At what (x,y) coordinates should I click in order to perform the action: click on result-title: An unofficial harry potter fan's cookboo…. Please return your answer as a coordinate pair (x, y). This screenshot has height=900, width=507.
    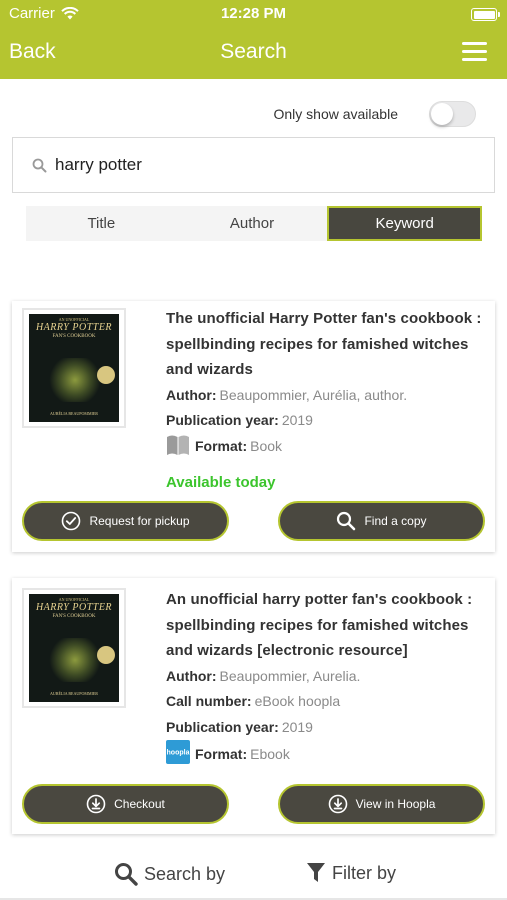
    Looking at the image, I should click on (326, 625).